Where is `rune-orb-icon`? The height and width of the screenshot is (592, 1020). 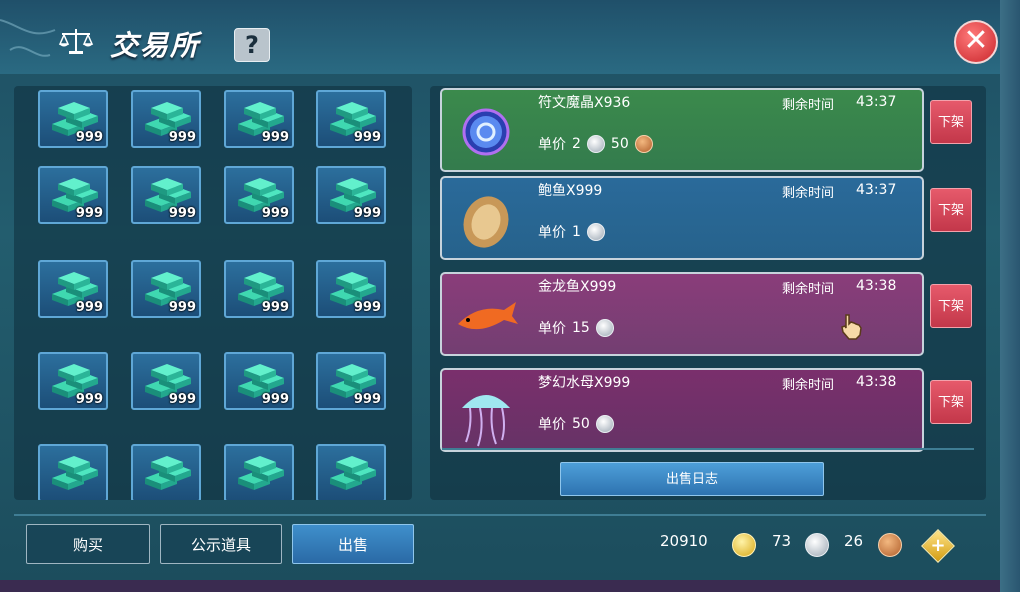
rune-orb-icon is located at coordinates (486, 132).